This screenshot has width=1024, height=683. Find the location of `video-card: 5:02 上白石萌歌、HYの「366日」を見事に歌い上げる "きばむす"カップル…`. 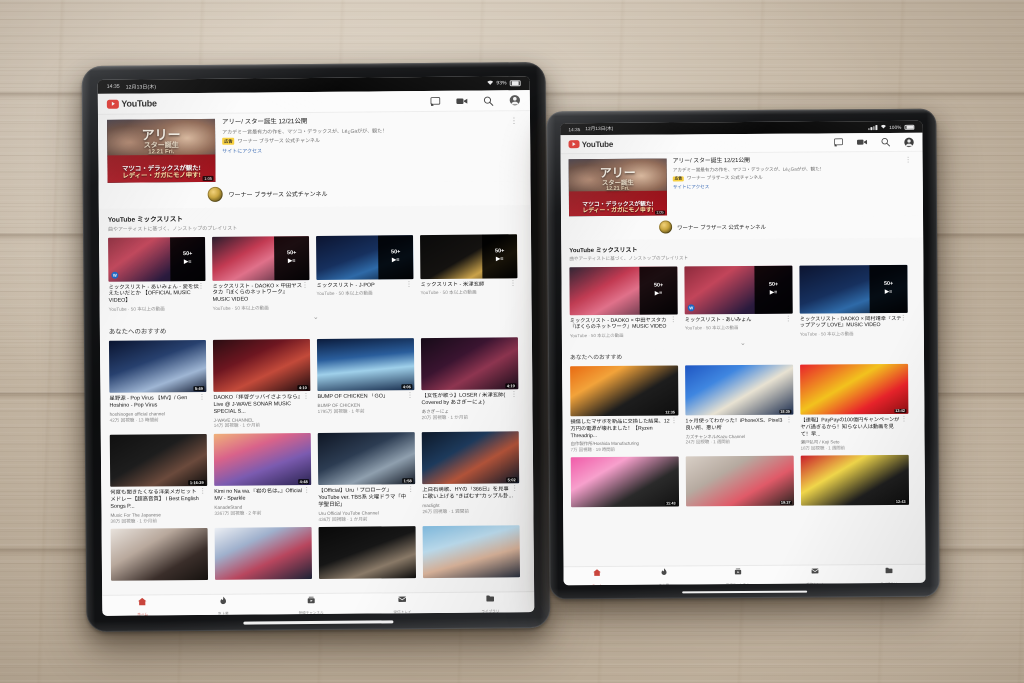

video-card: 5:02 上白石萌歌、HYの「366日」を見事に歌い上げる "きばむす"カップル… is located at coordinates (470, 476).